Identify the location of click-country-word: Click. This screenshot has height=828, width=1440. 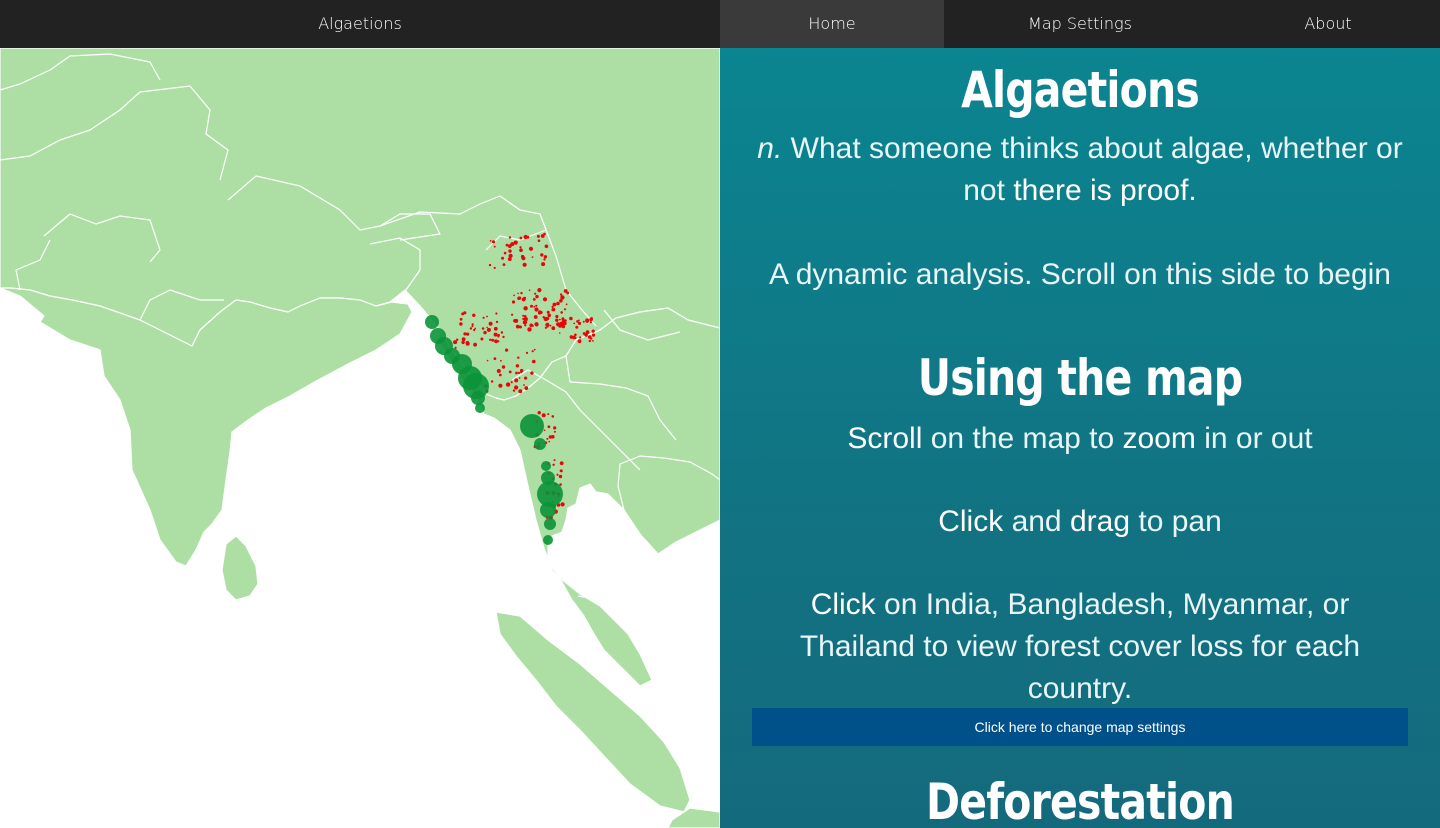
(843, 604).